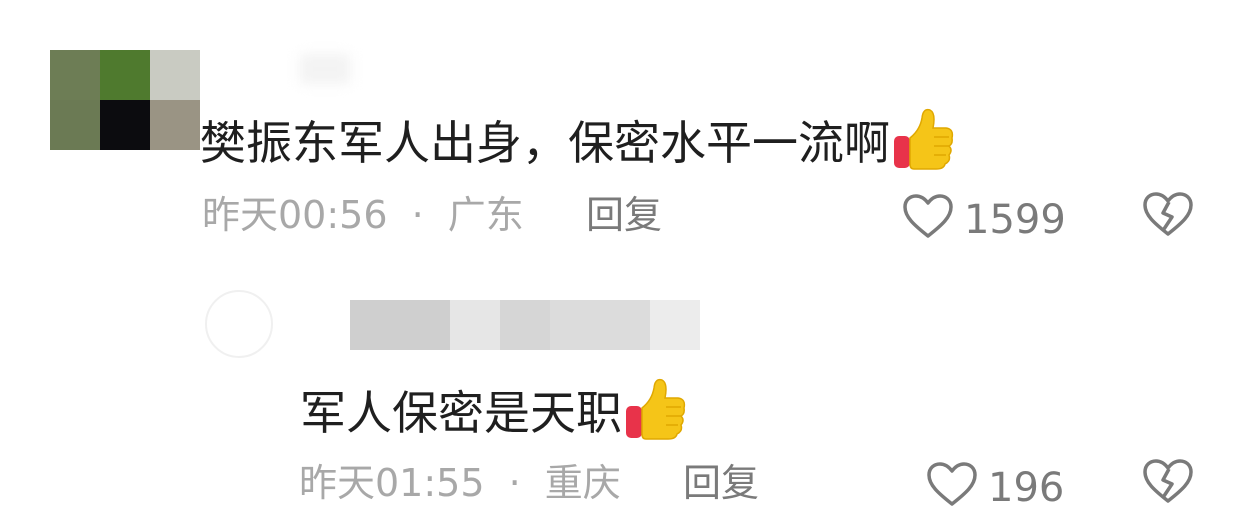  I want to click on reply-body: 军人保密是天职, so click(461, 412).